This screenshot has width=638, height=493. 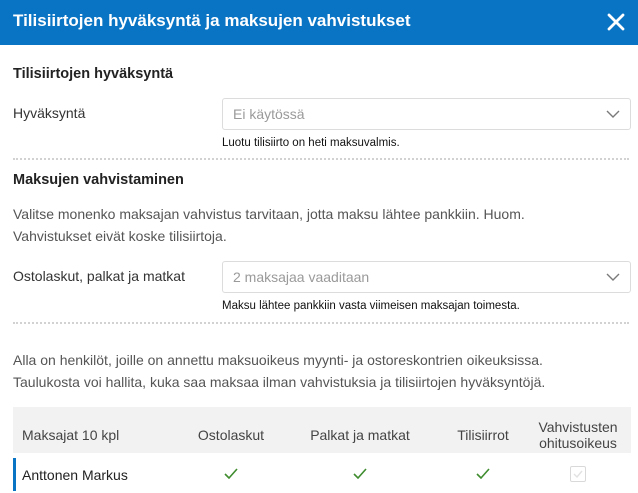 What do you see at coordinates (75, 475) in the screenshot?
I see `payer-name: Anttonen Markus` at bounding box center [75, 475].